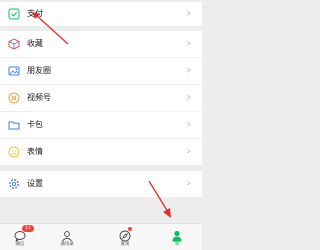 The image size is (320, 250). What do you see at coordinates (14, 44) in the screenshot?
I see `favorites-cube-icon` at bounding box center [14, 44].